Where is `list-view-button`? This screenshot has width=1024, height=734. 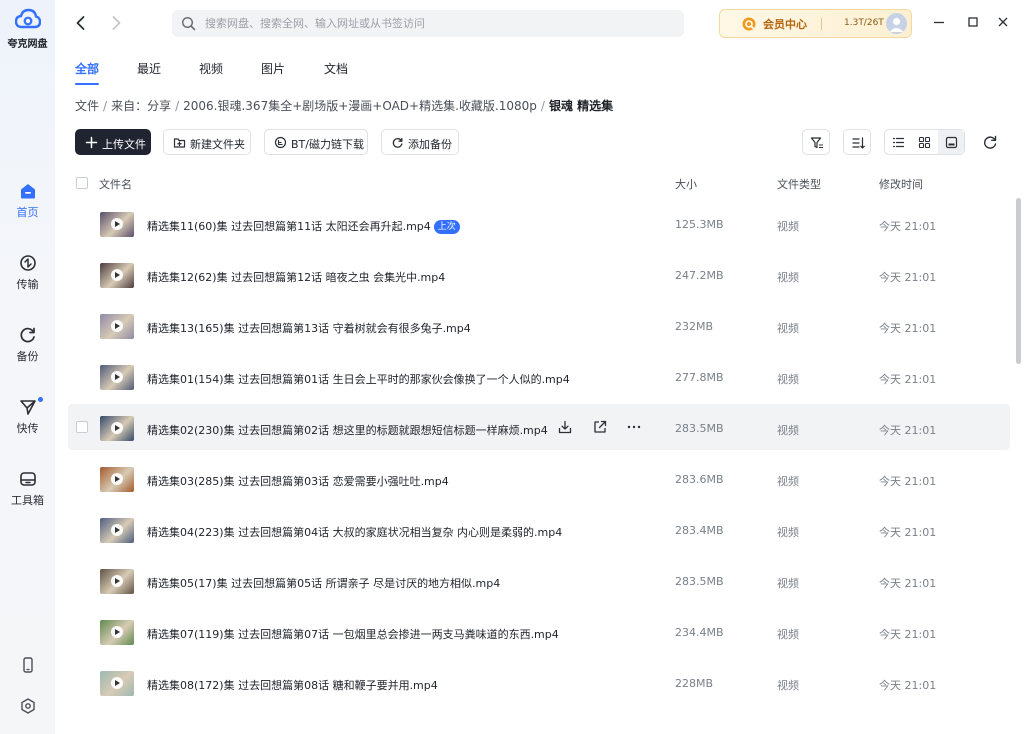 list-view-button is located at coordinates (898, 142).